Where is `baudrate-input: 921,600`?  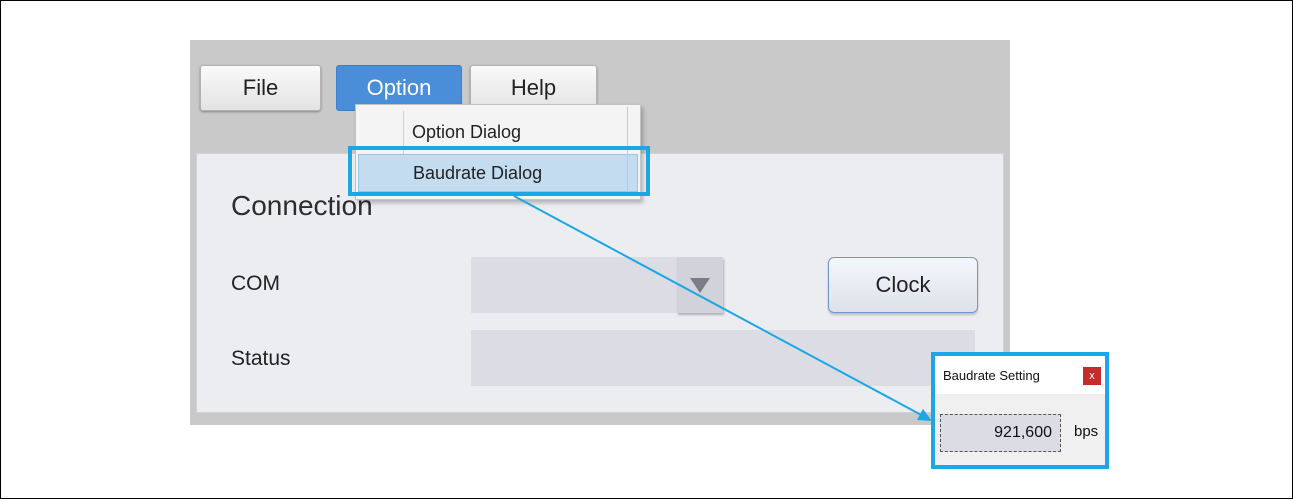
baudrate-input: 921,600 is located at coordinates (1000, 433).